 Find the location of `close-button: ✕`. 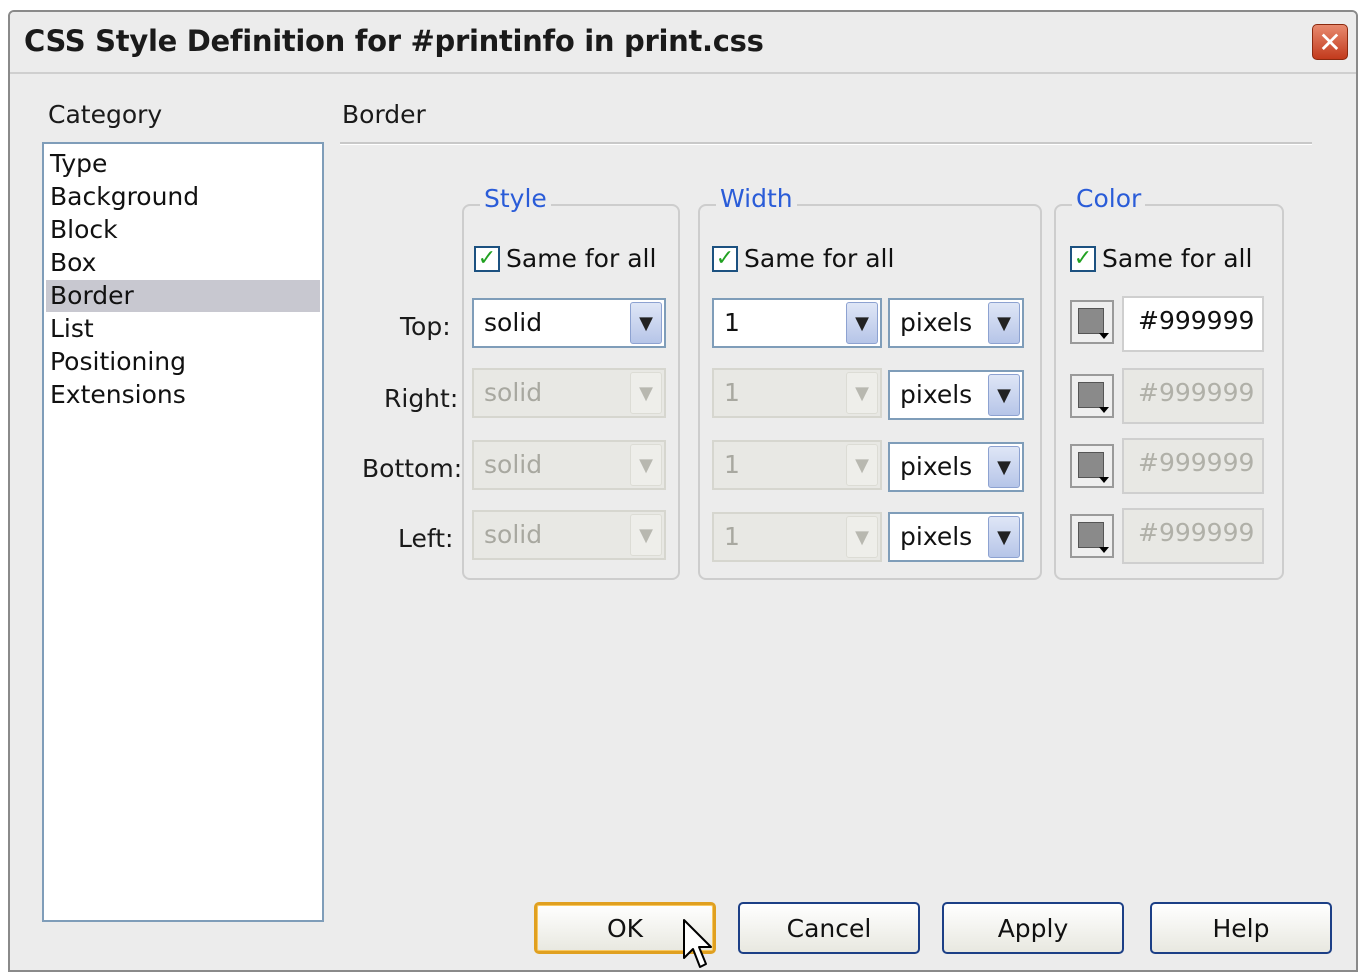

close-button: ✕ is located at coordinates (1330, 42).